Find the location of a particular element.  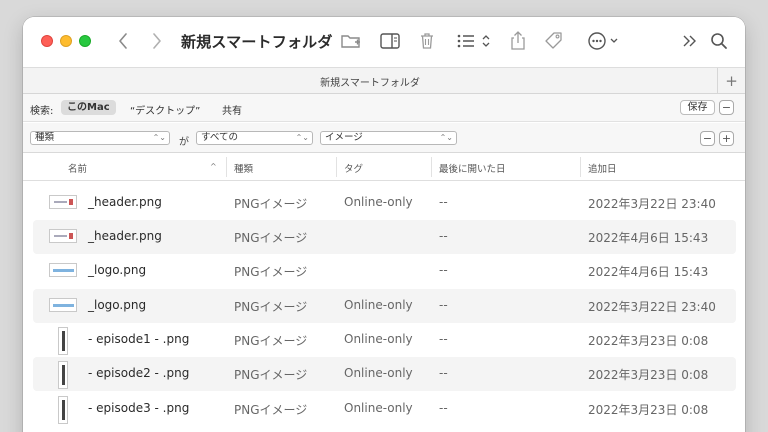

chevron-left-icon is located at coordinates (123, 41).